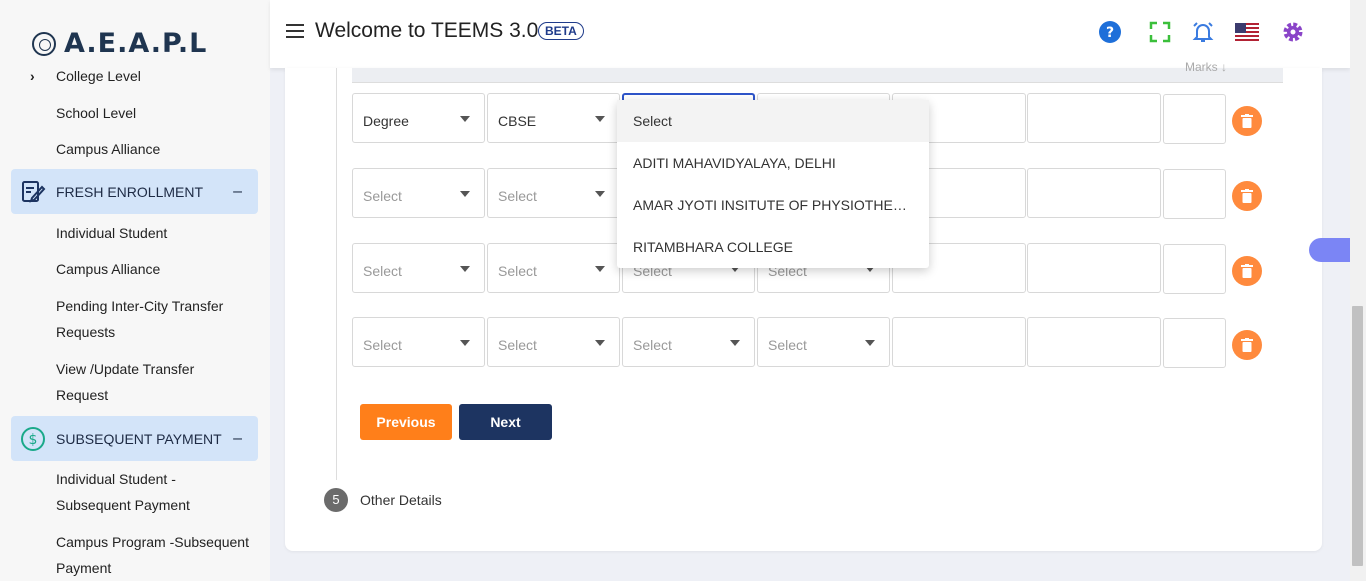  What do you see at coordinates (32, 76) in the screenshot?
I see `chevron-right-icon: ›` at bounding box center [32, 76].